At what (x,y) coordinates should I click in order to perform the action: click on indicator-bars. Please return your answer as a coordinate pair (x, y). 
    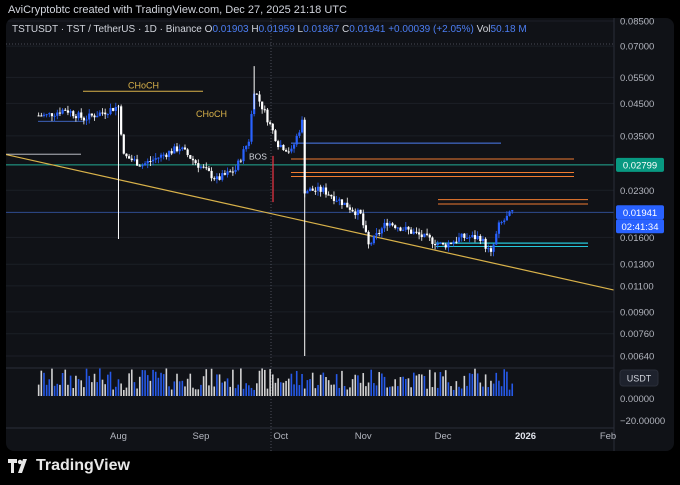
    Looking at the image, I should click on (310, 381).